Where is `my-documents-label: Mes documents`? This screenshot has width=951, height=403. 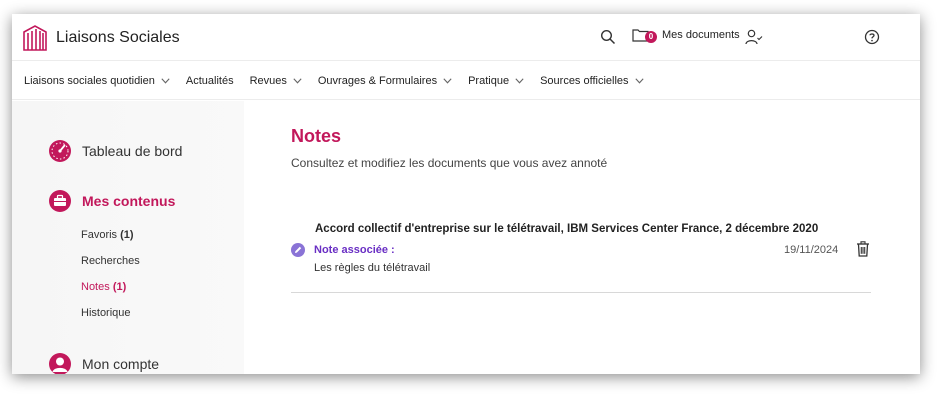 my-documents-label: Mes documents is located at coordinates (701, 35).